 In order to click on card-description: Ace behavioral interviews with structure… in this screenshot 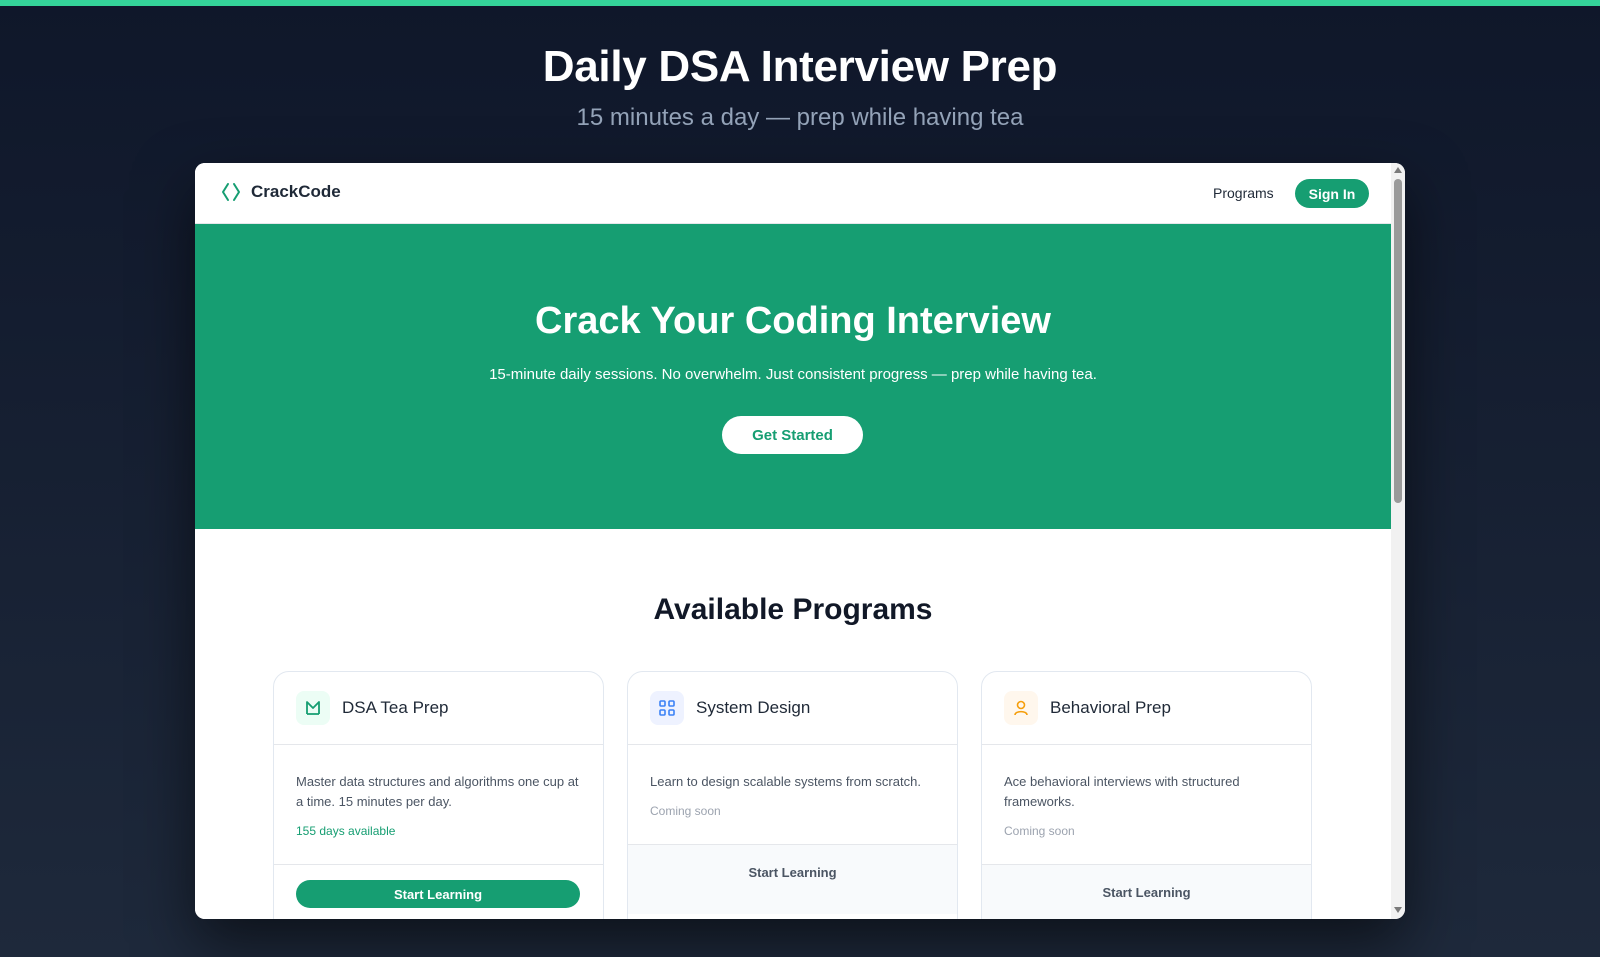, I will do `click(1122, 791)`.